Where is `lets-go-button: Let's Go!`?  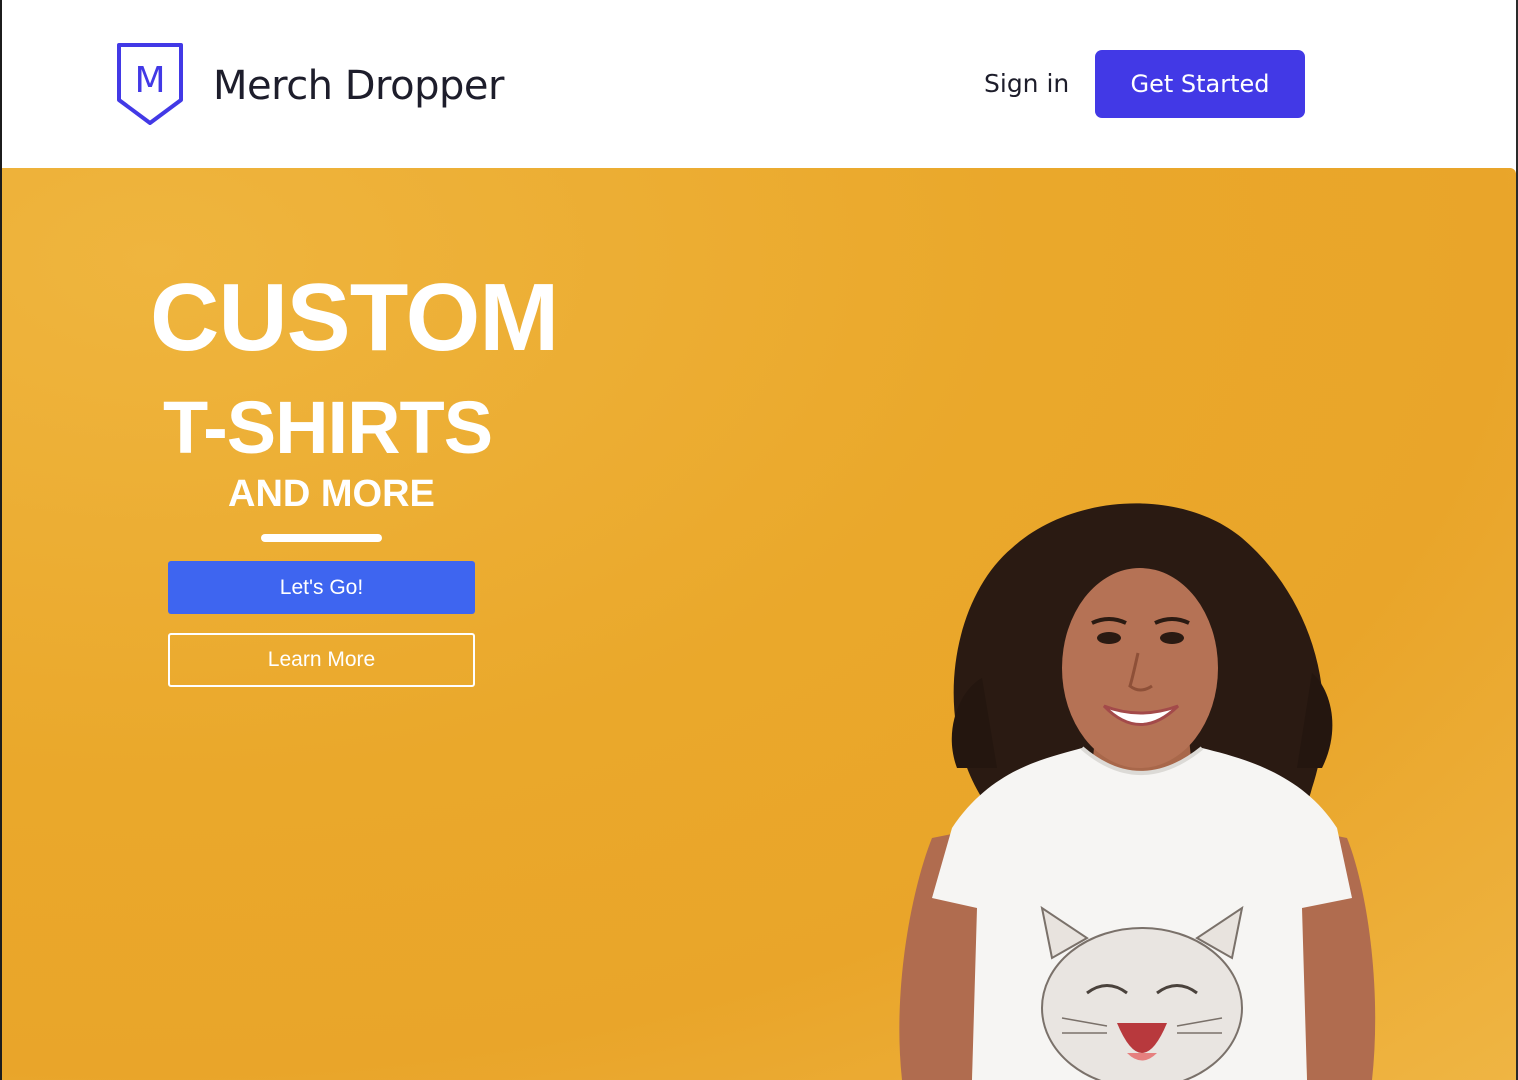
lets-go-button: Let's Go! is located at coordinates (321, 587).